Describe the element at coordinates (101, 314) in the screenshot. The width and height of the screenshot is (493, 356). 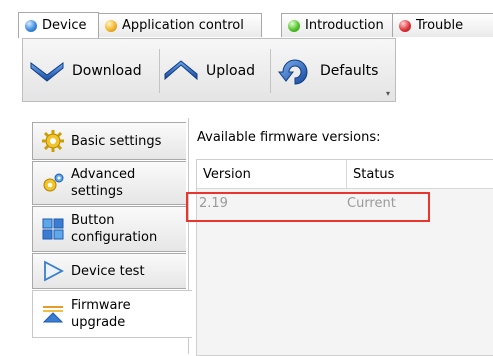
I see `nav-label: Firmware upgrade` at that location.